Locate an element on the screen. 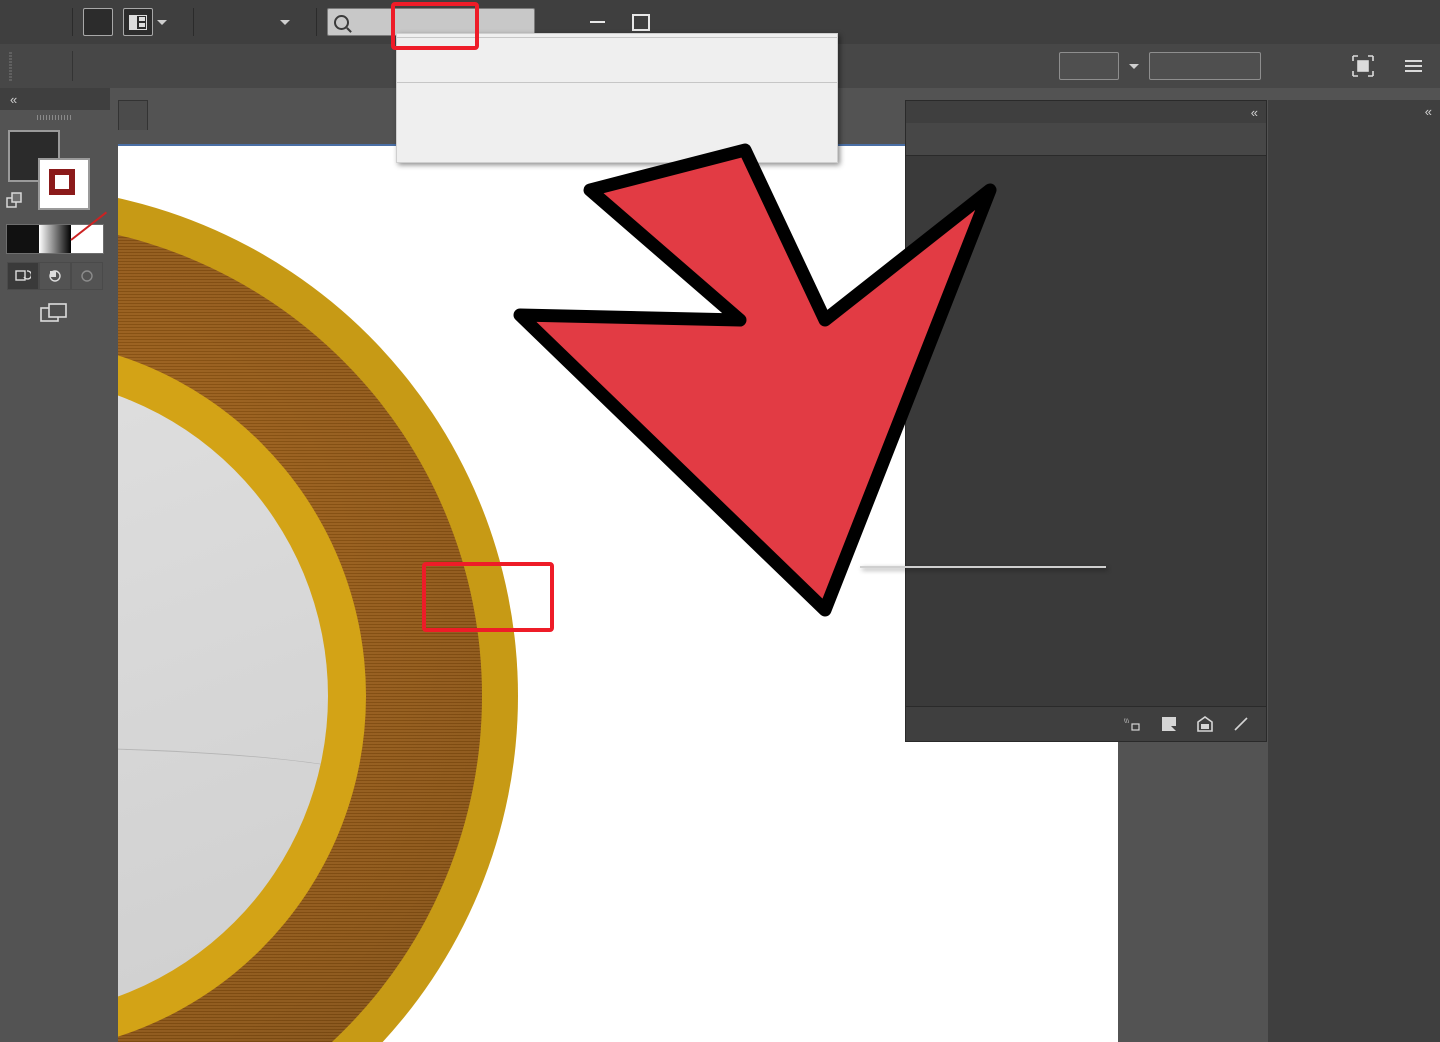 Image resolution: width=1440 pixels, height=1042 pixels. arrange-chevron-down-icon is located at coordinates (162, 22).